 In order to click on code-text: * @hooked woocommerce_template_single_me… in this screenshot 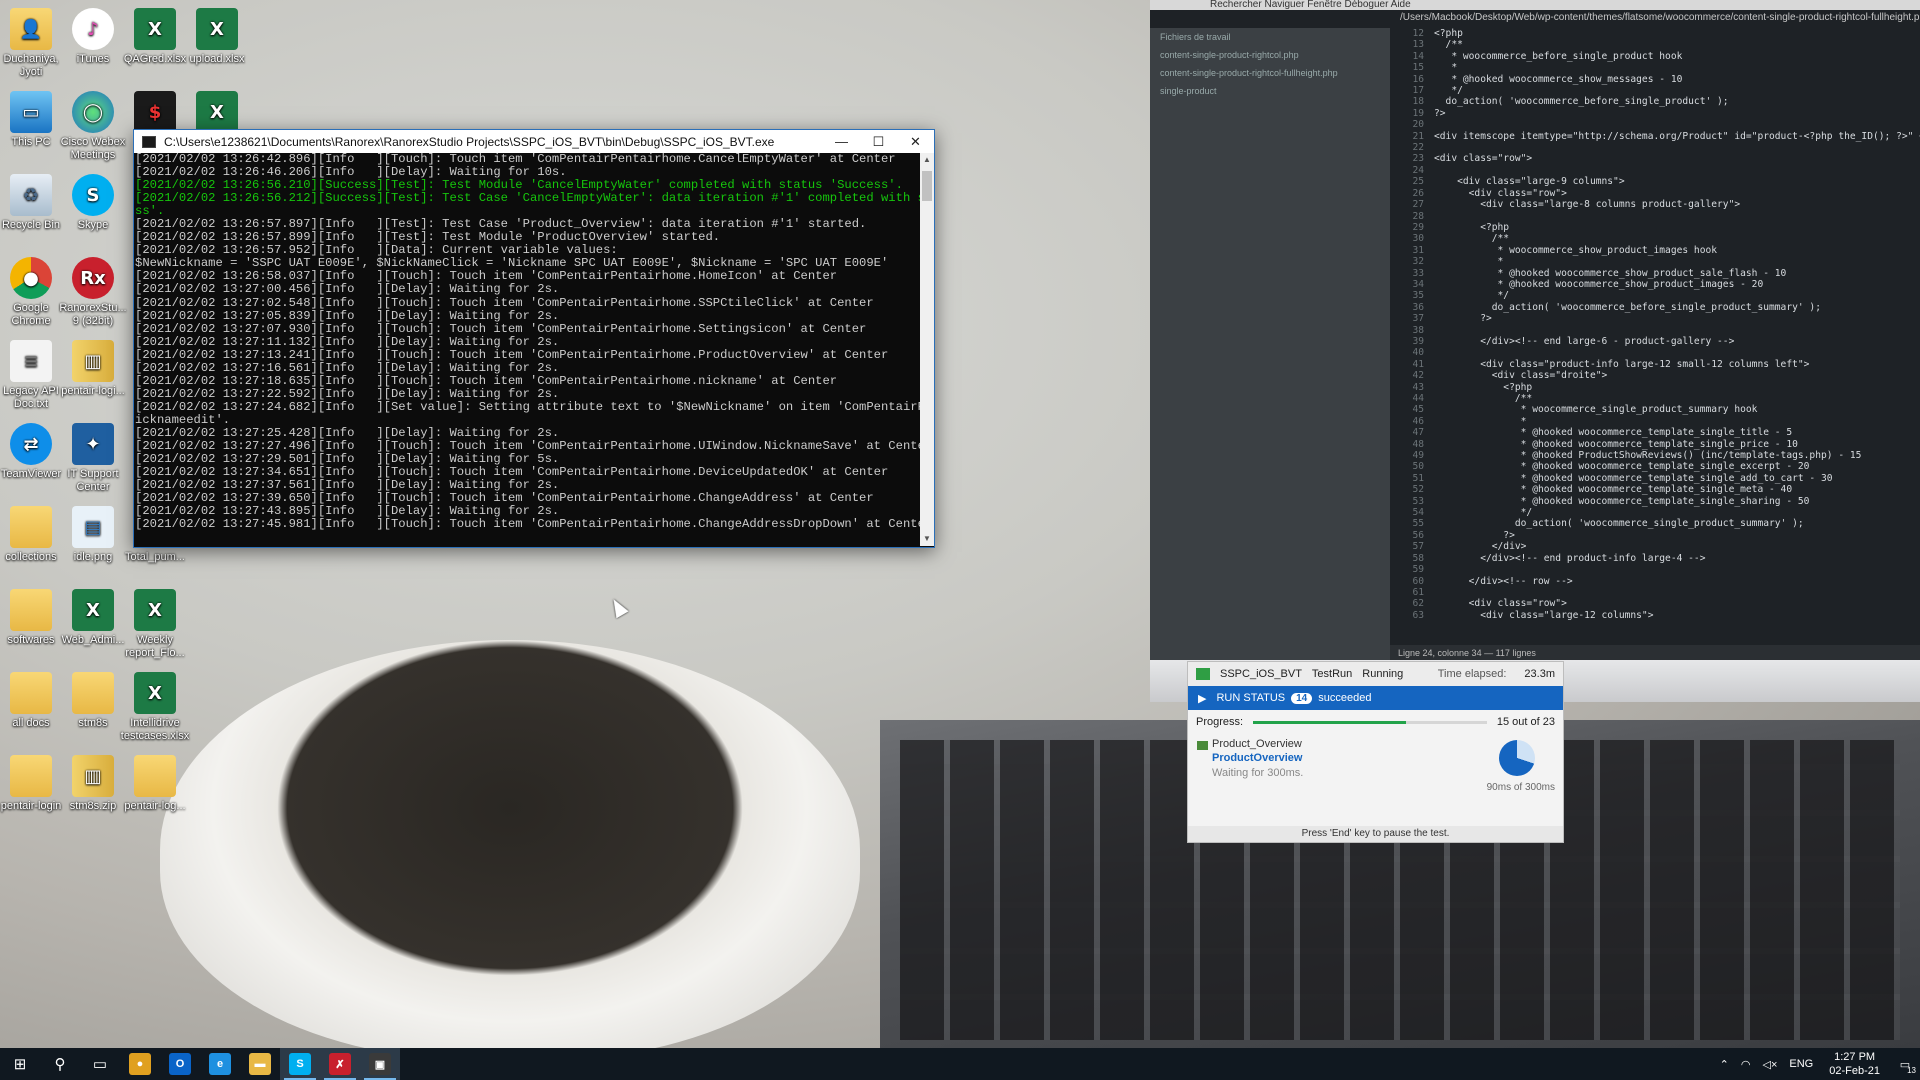, I will do `click(1613, 490)`.